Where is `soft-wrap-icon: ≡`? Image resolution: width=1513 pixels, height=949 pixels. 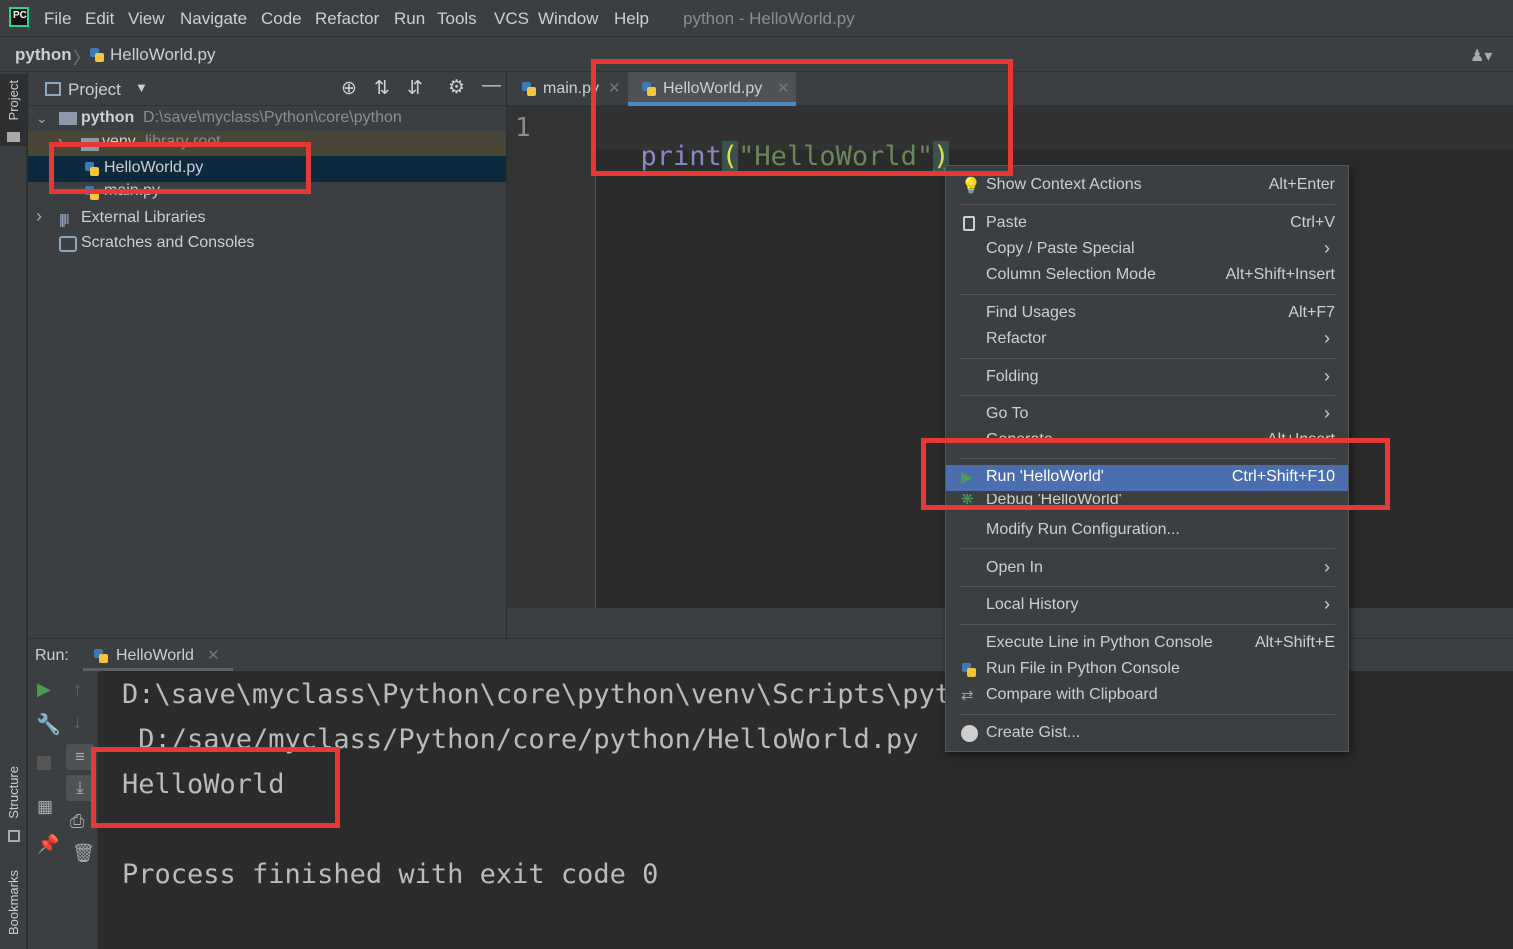 soft-wrap-icon: ≡ is located at coordinates (80, 757).